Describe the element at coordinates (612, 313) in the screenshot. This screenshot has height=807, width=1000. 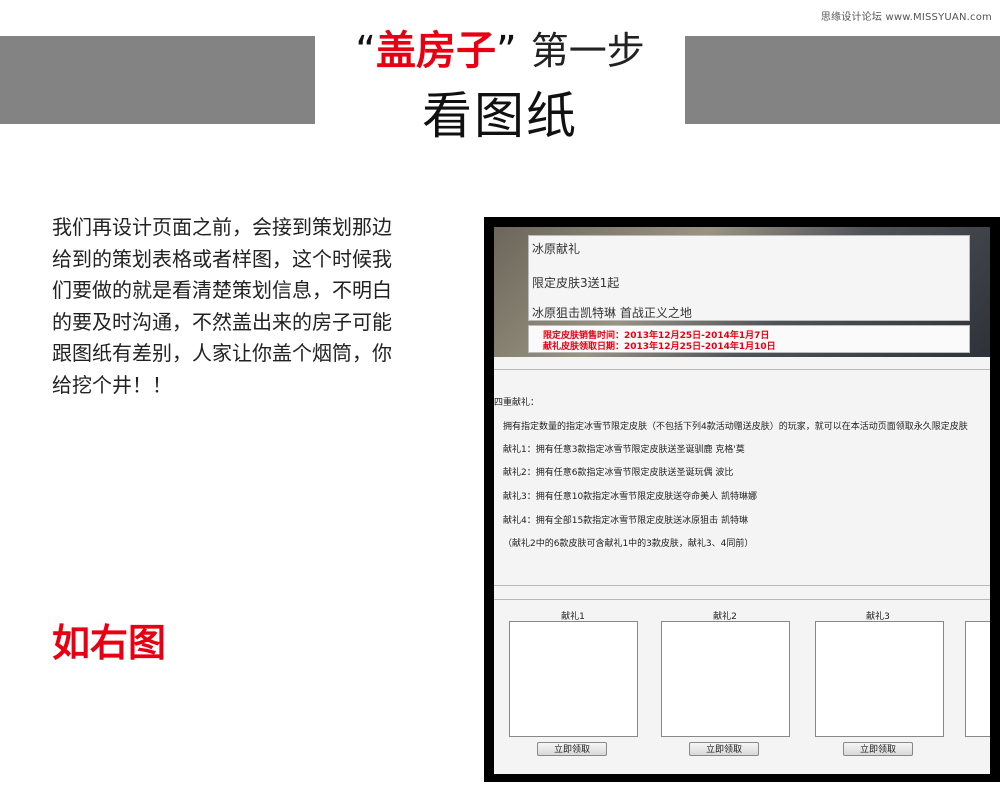
I see `banner-slogan: 冰原狙击凯特琳 首战正义之地` at that location.